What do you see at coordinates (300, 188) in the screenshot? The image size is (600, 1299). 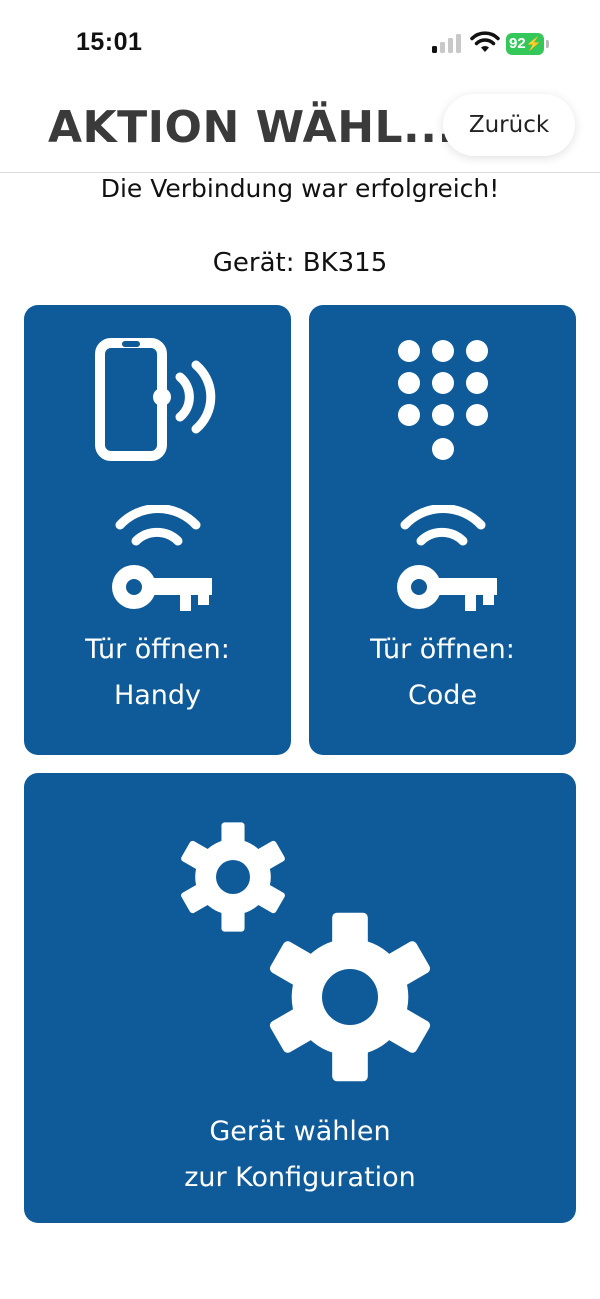 I see `connection-status-message: Die Verbindung war erfolgreich!` at bounding box center [300, 188].